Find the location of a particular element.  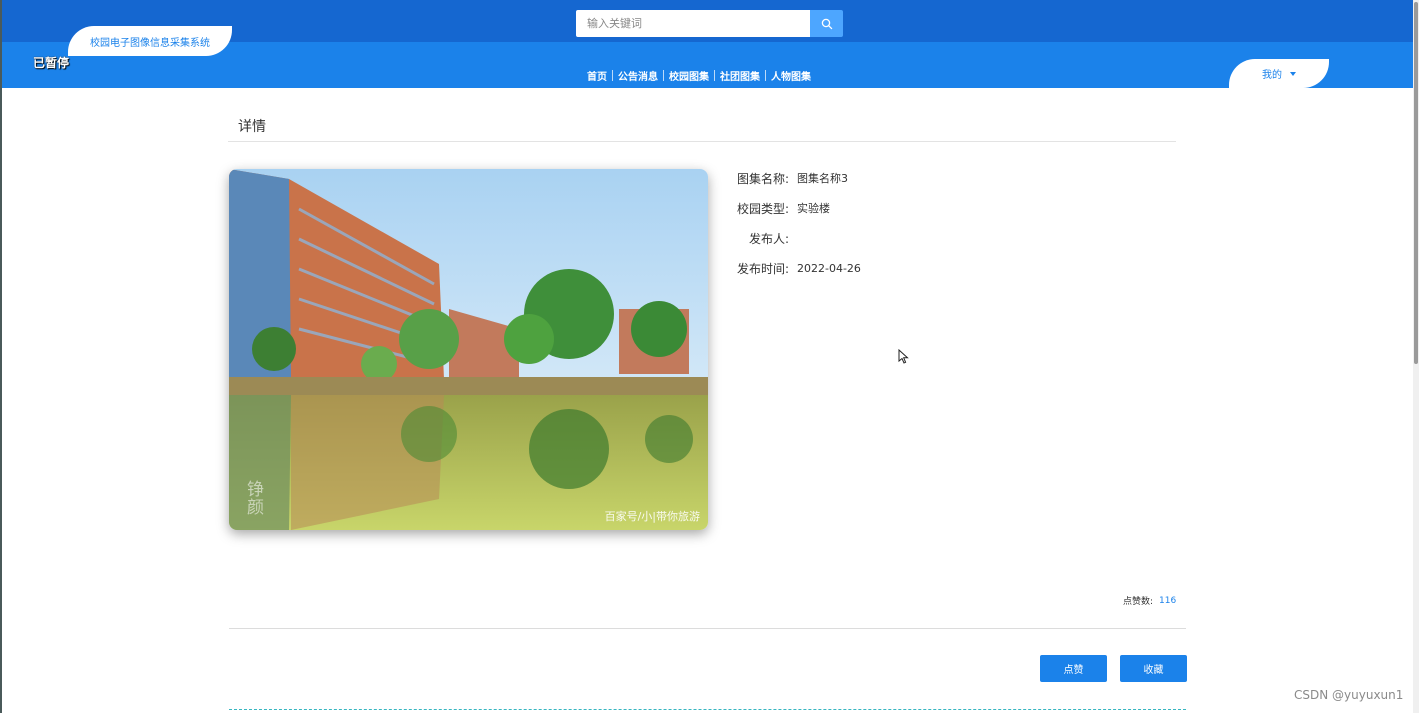

user-menu-label: 我的 is located at coordinates (1272, 75).